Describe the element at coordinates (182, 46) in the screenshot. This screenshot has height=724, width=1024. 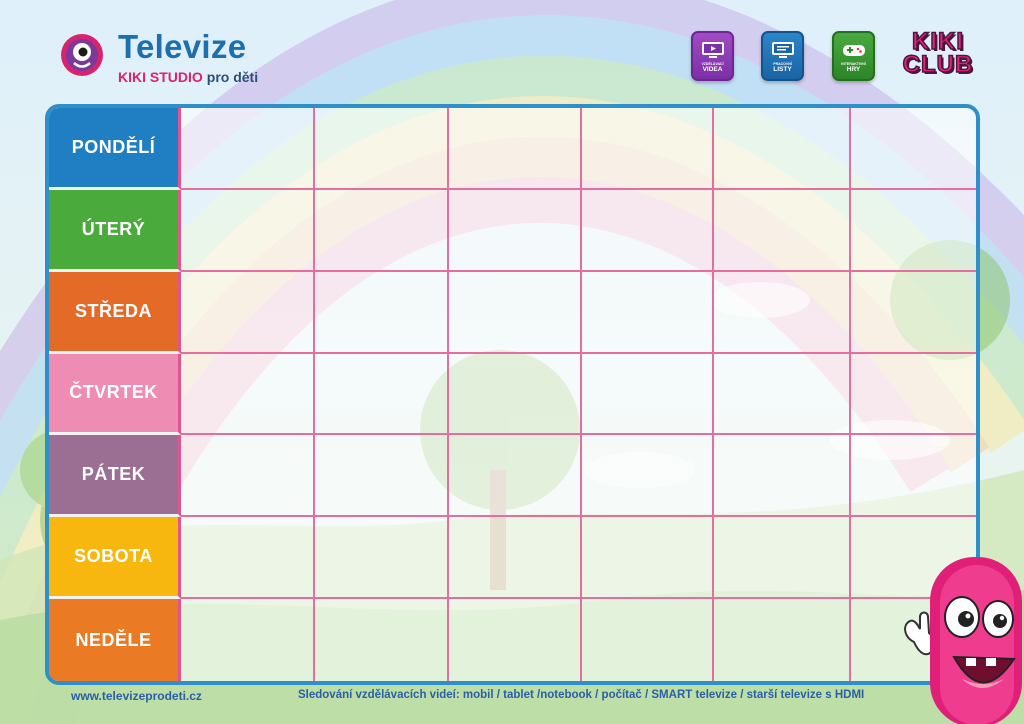
I see `brand-title: Televize` at that location.